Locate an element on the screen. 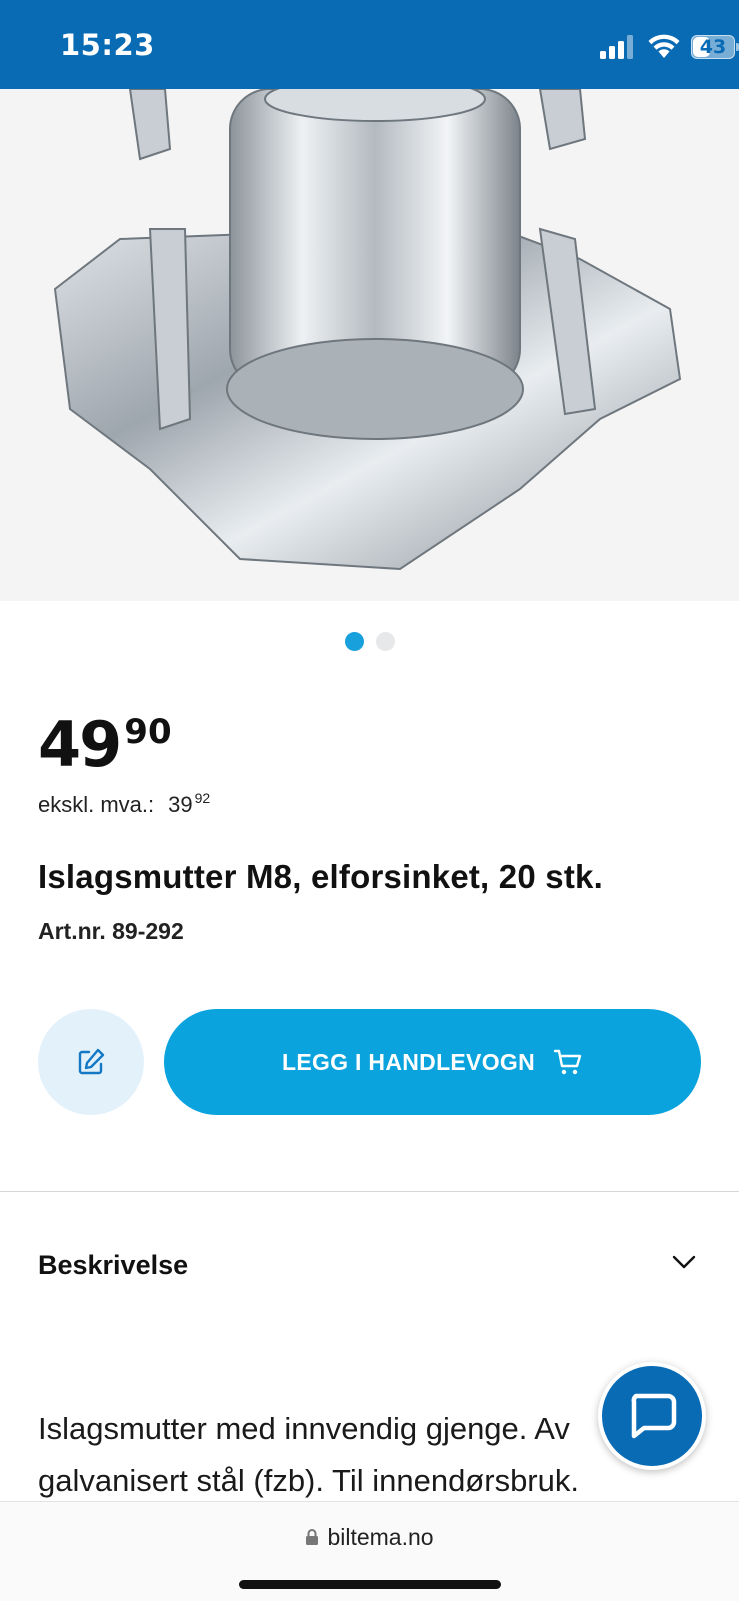 The image size is (739, 1601). add-to-cart-button: LEGG I HANDLEVOGN is located at coordinates (432, 1062).